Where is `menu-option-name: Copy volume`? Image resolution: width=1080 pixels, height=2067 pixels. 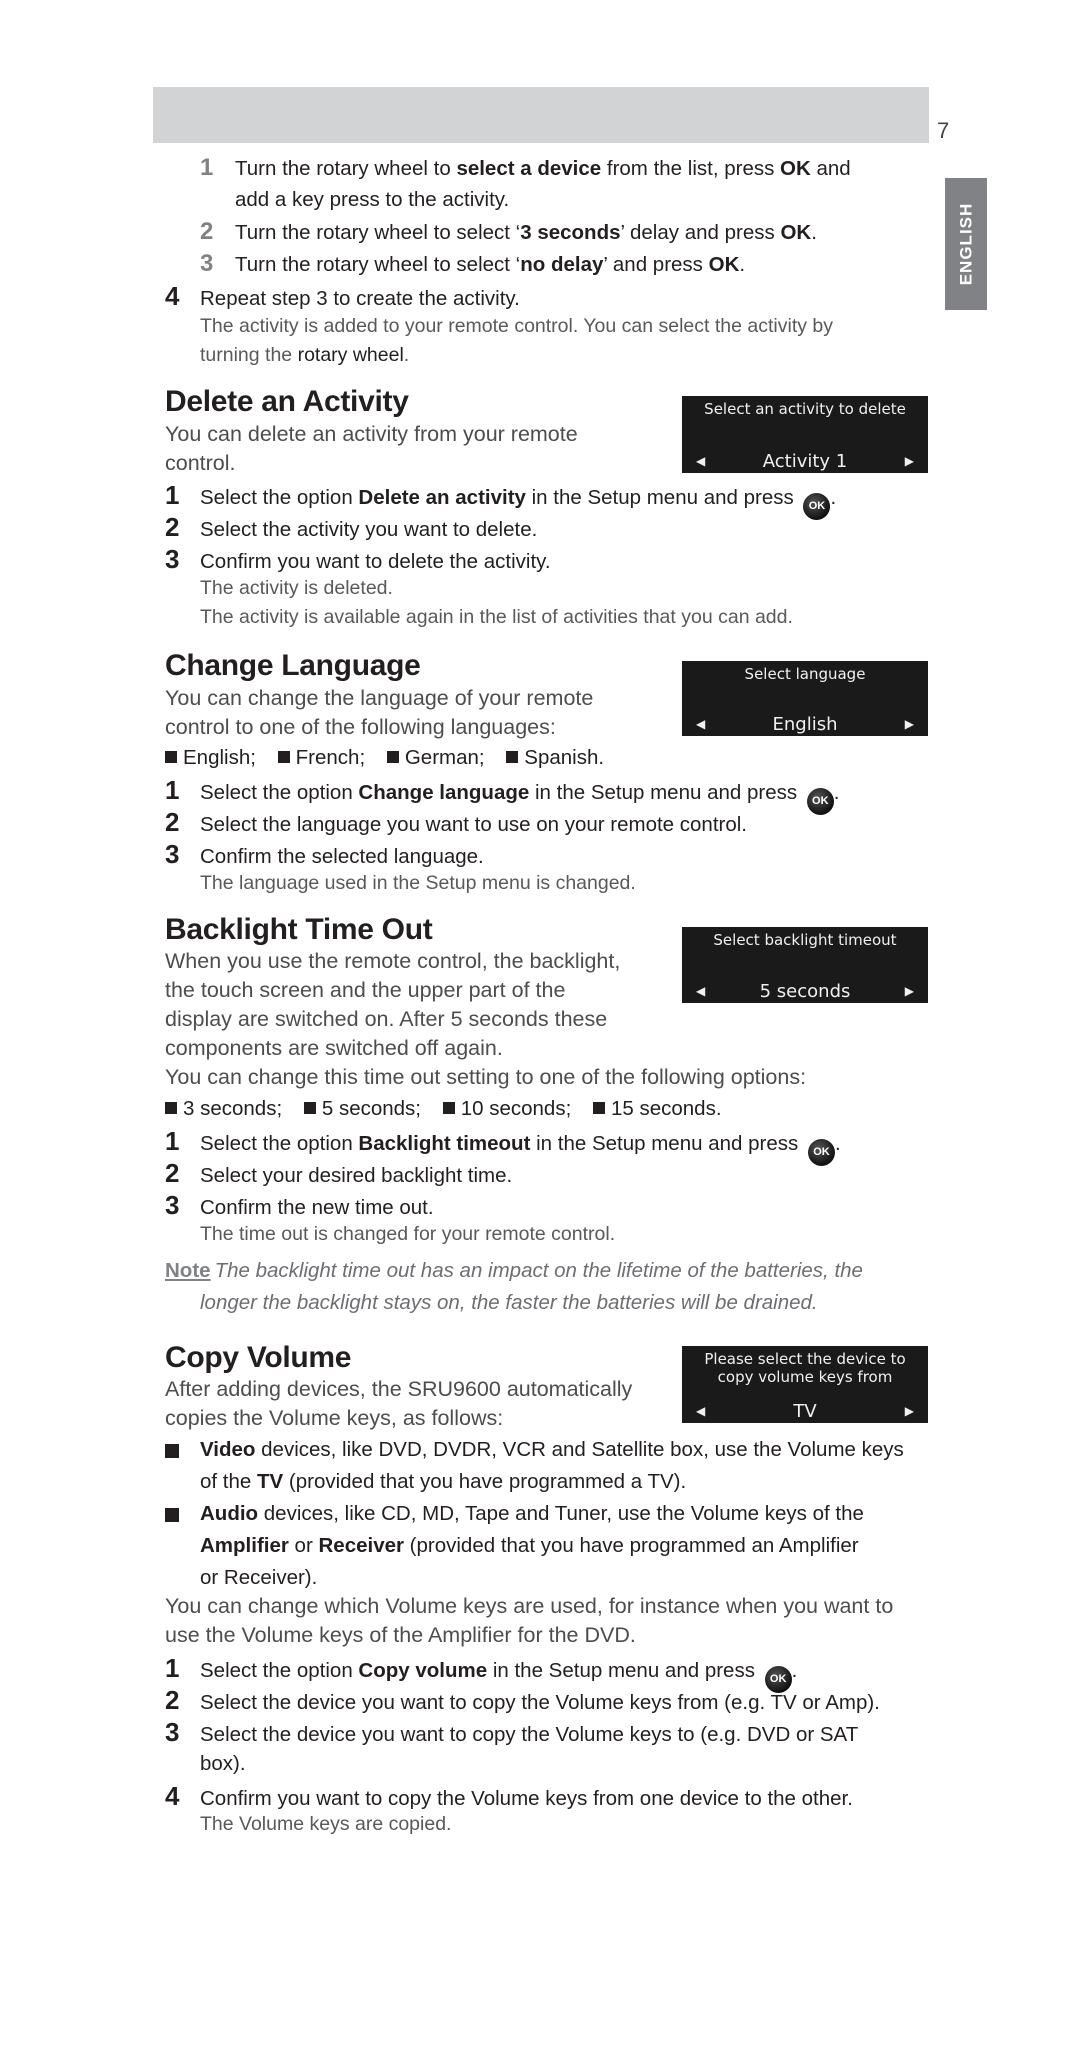 menu-option-name: Copy volume is located at coordinates (423, 1670).